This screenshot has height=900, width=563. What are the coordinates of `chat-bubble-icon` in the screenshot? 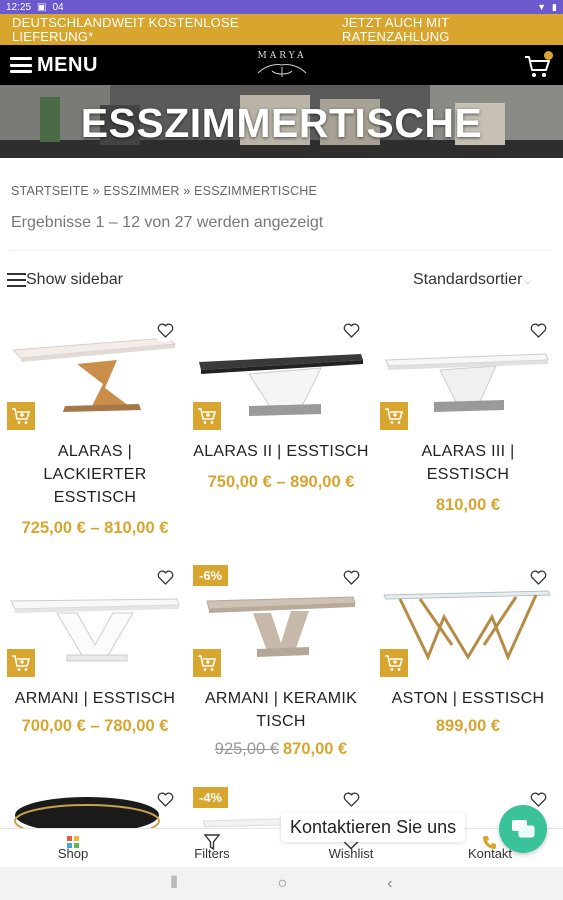 It's located at (523, 829).